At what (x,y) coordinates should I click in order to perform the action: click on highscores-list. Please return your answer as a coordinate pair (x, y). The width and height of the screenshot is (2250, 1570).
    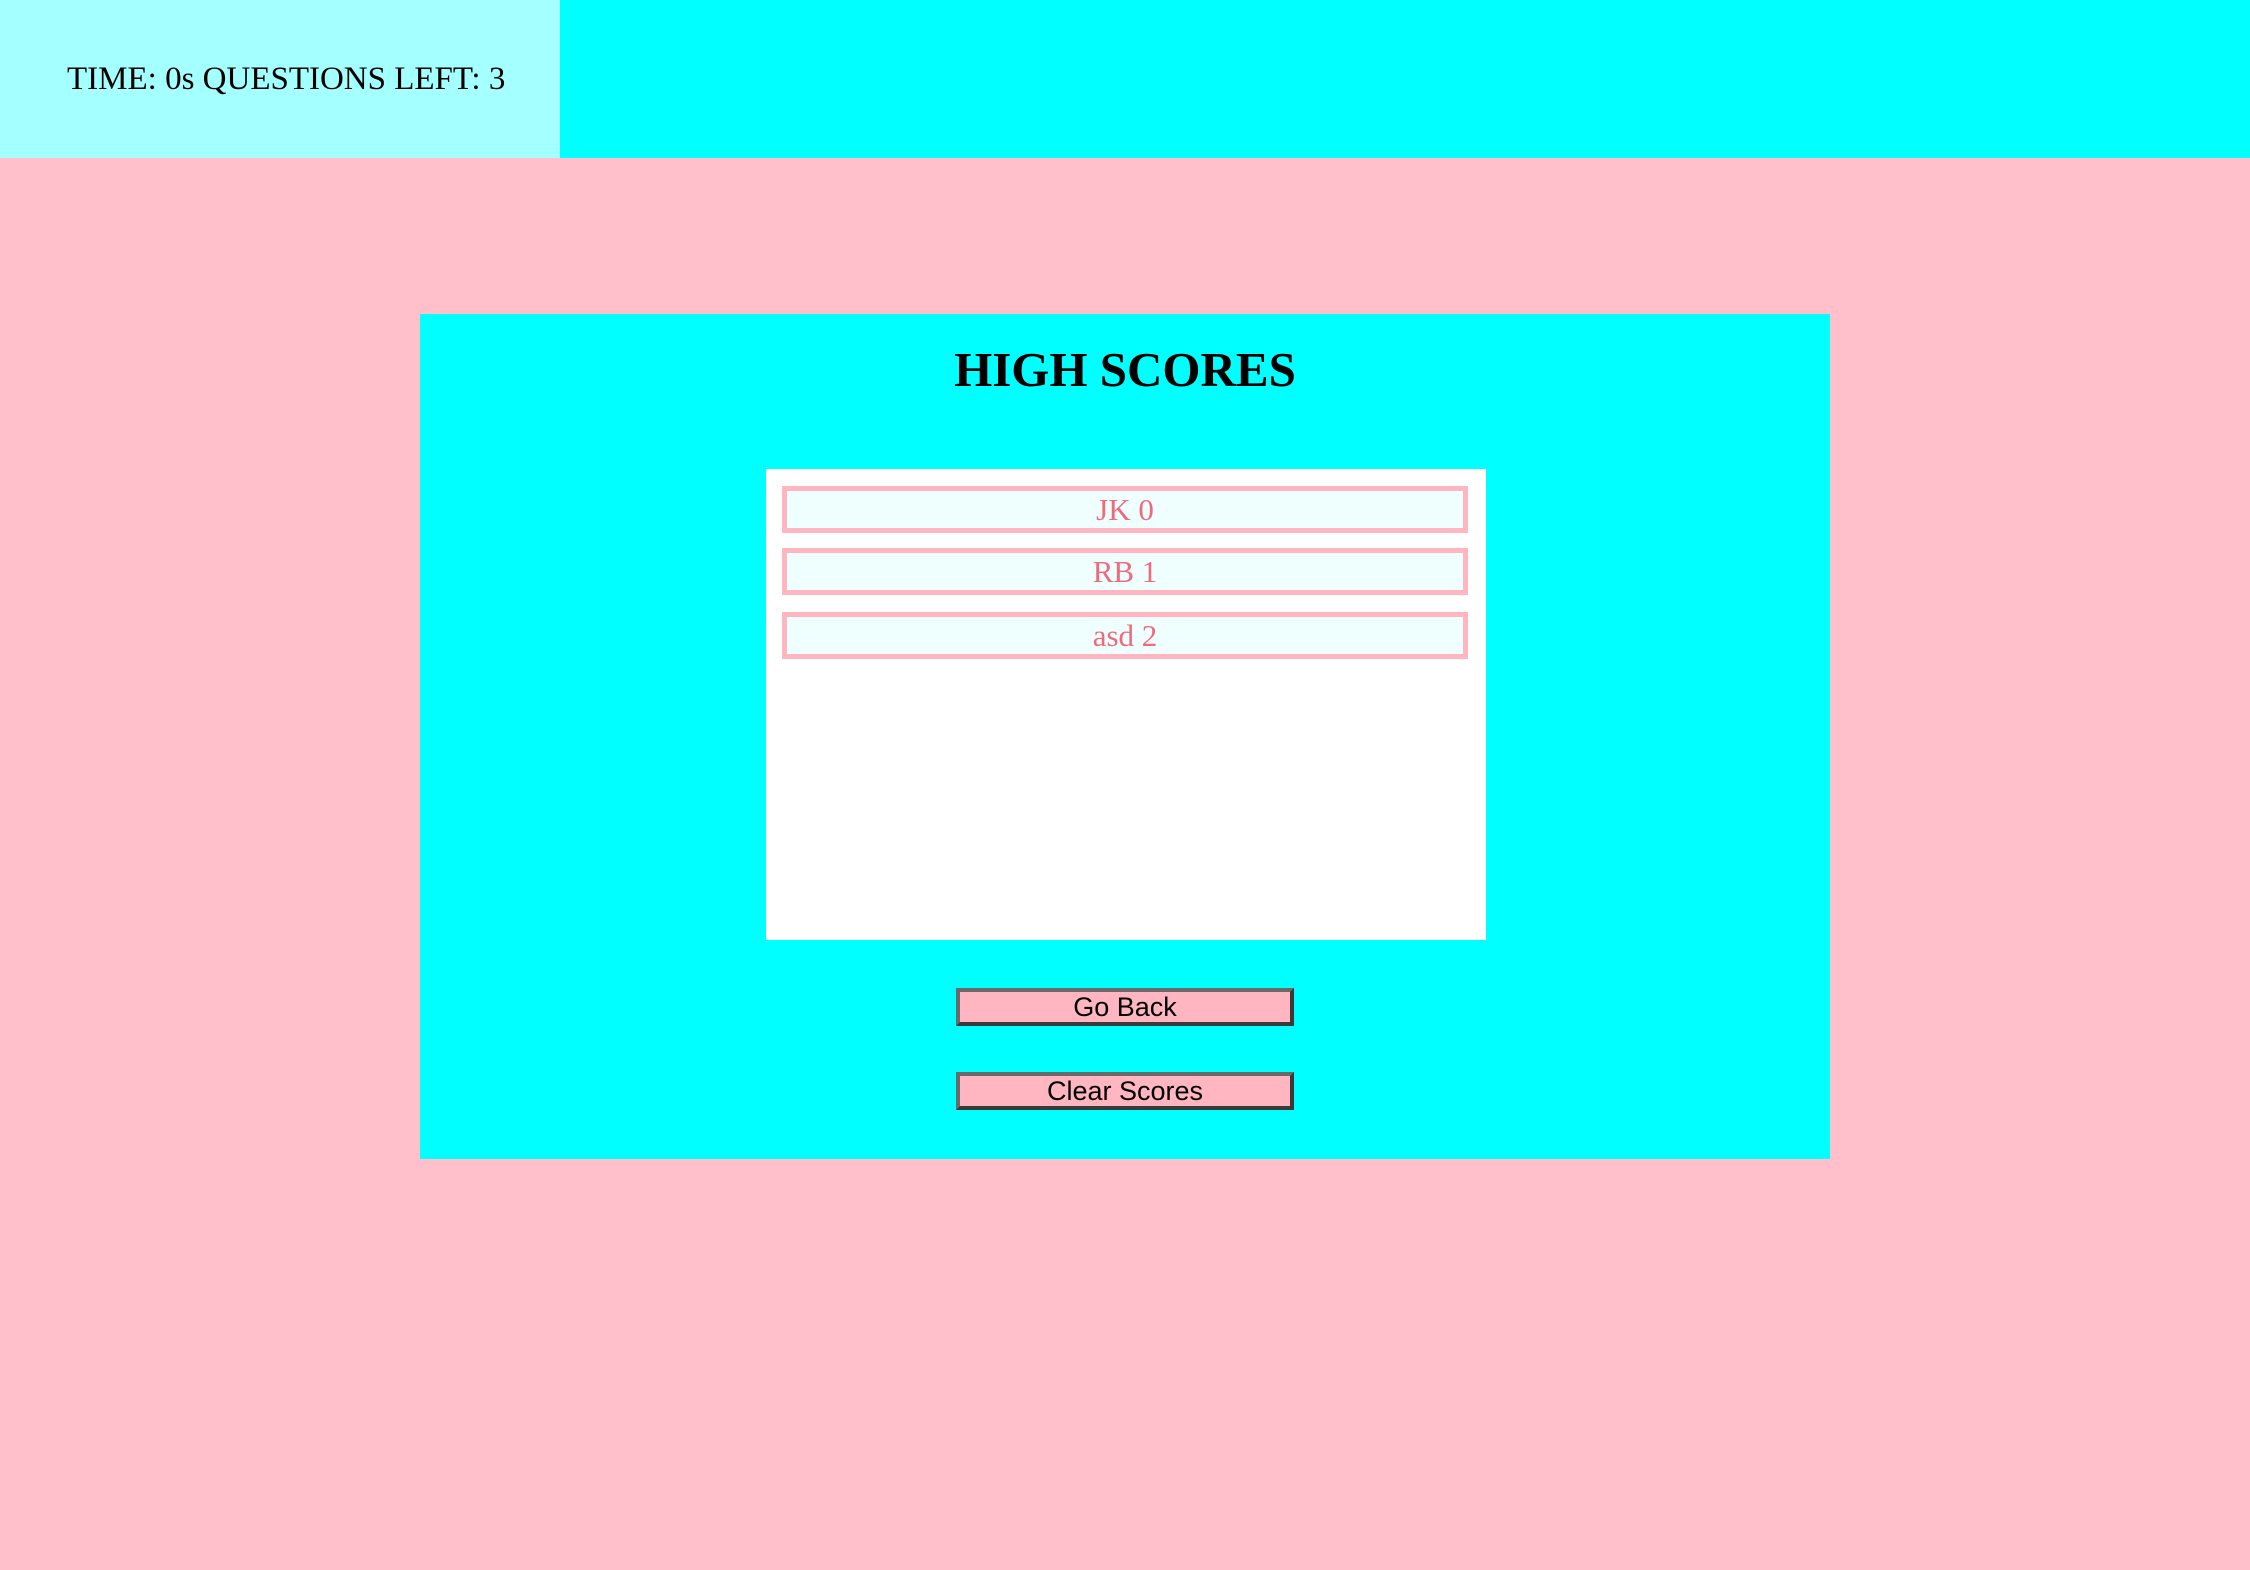
    Looking at the image, I should click on (1126, 704).